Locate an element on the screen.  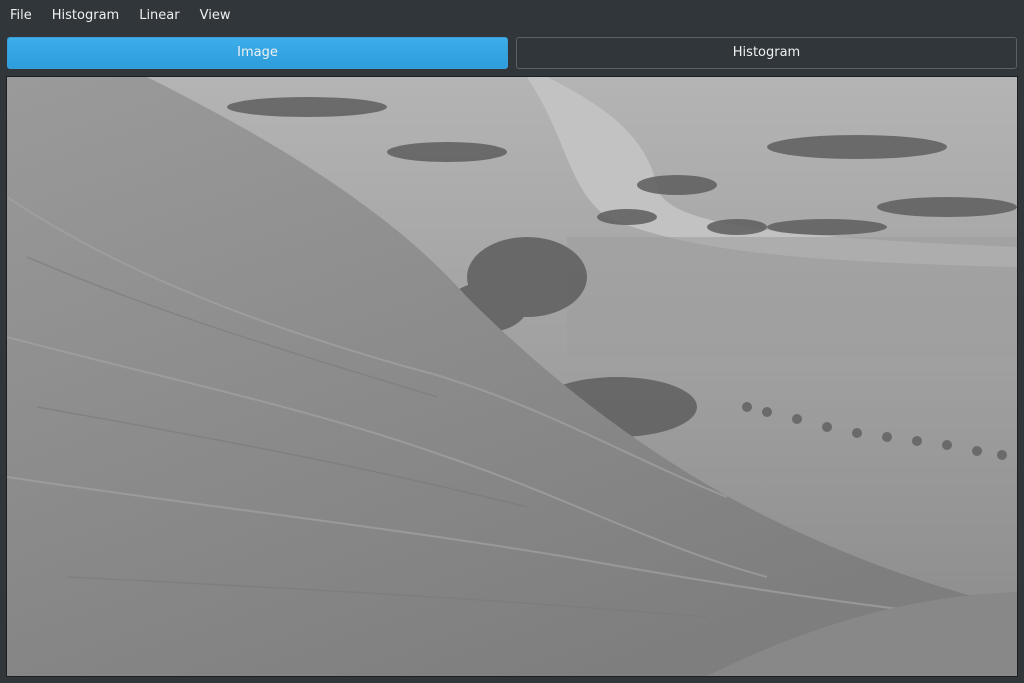
menu-view: View is located at coordinates (215, 15).